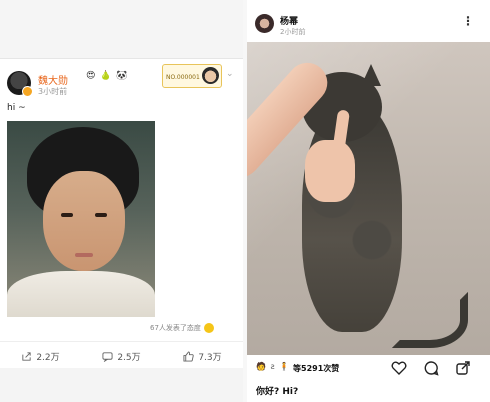 The image size is (490, 402). I want to click on share-count: 2.2万, so click(48, 357).